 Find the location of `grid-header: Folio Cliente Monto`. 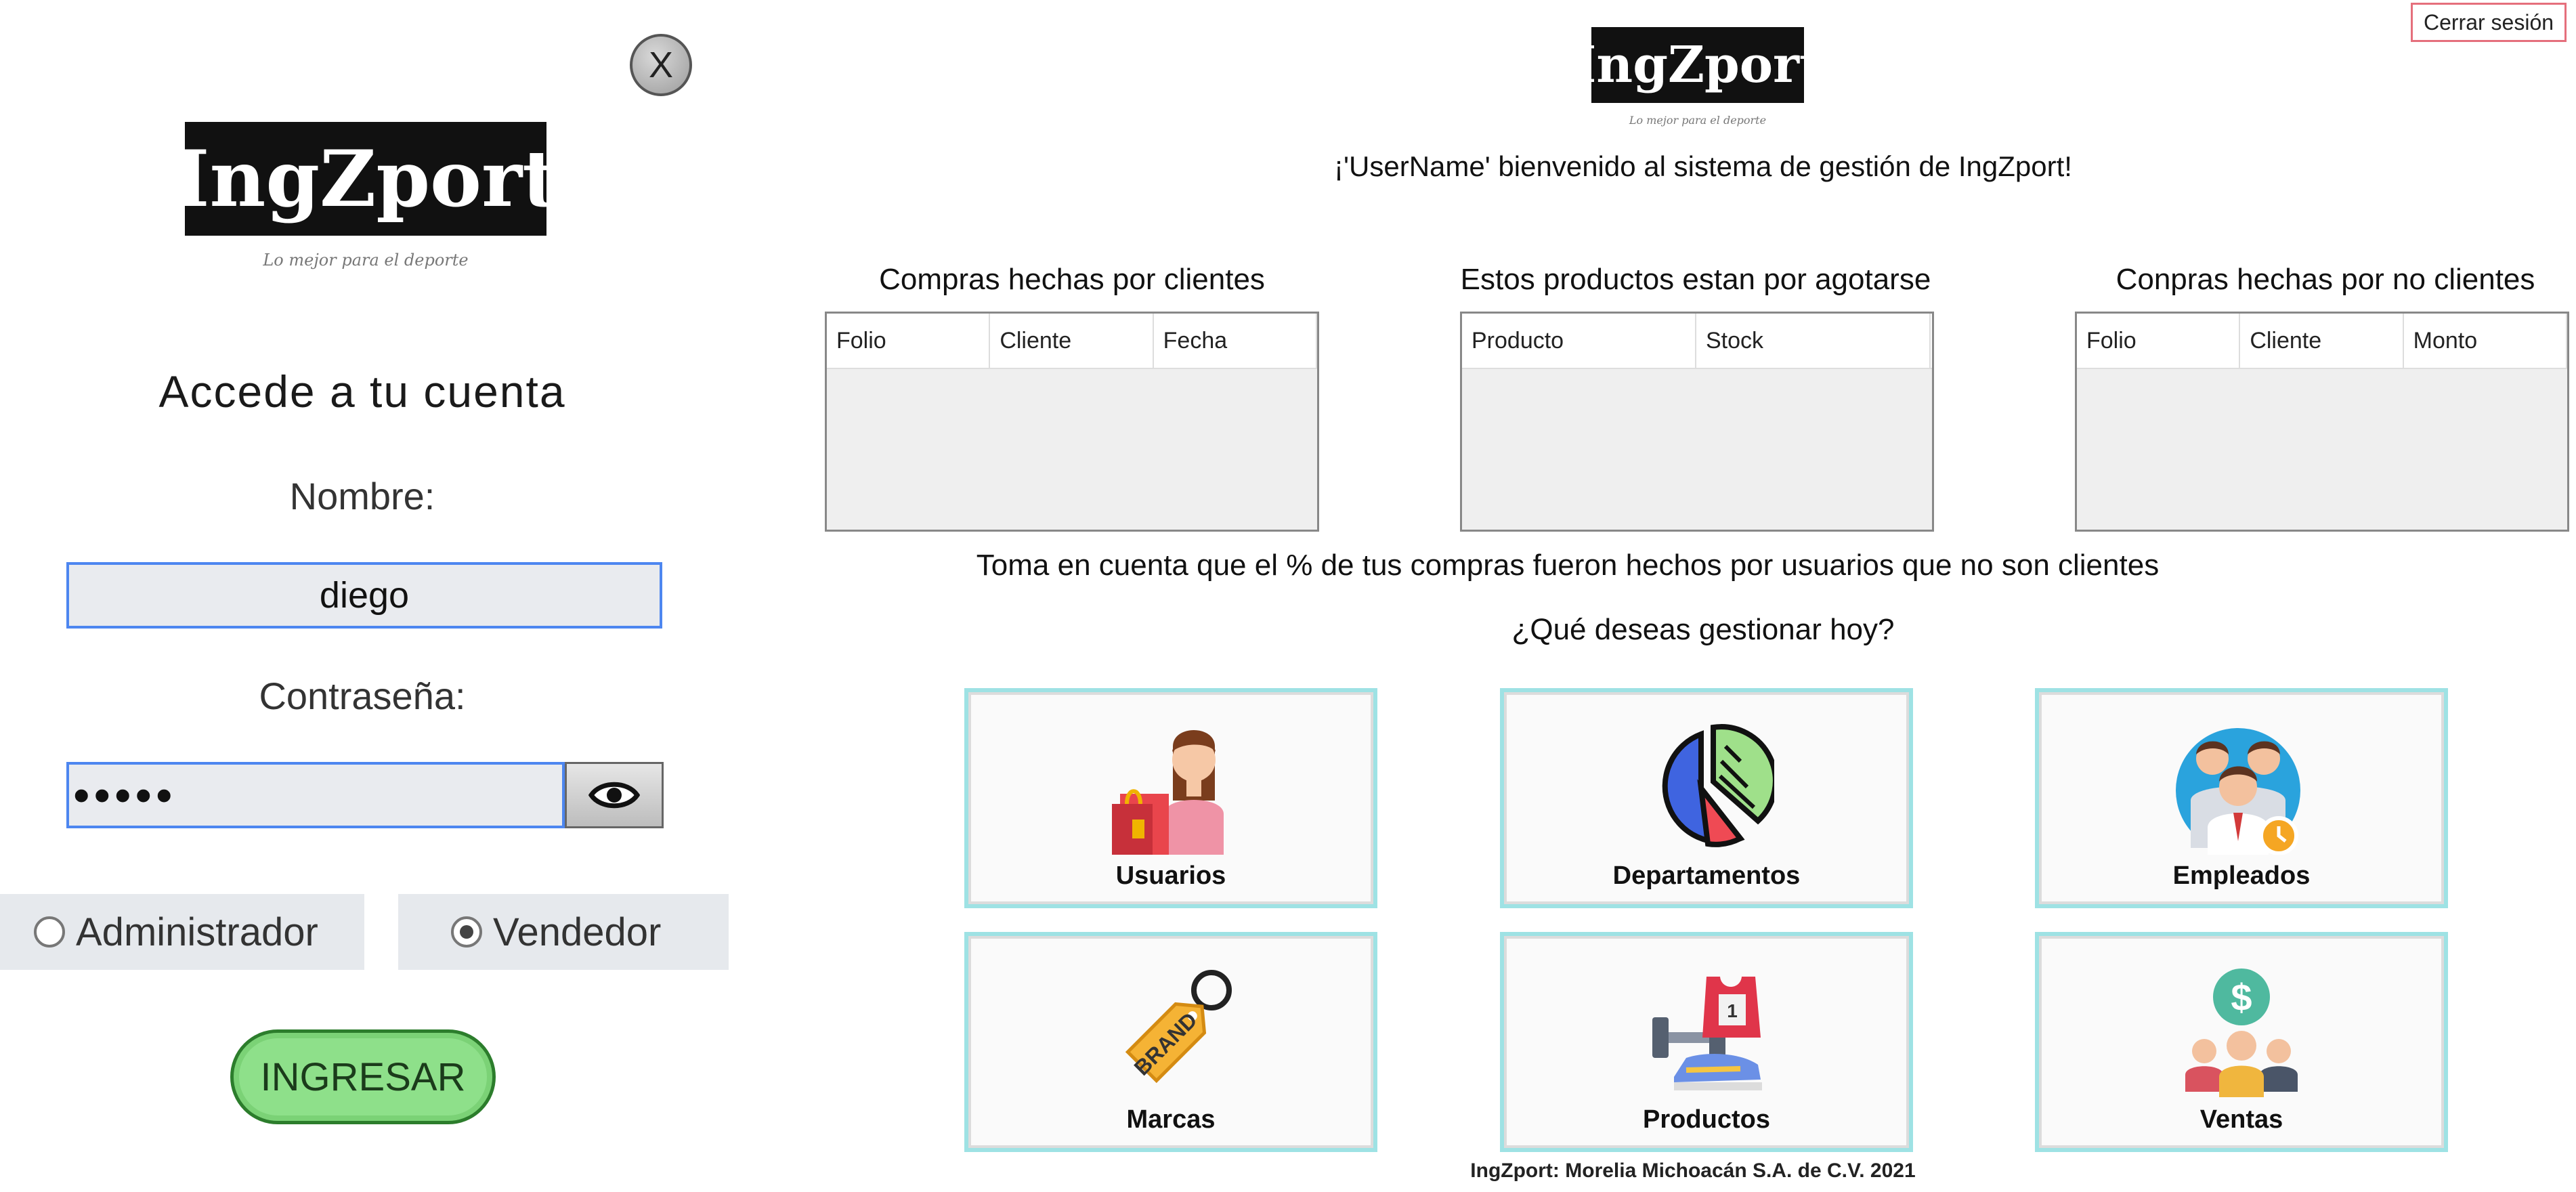

grid-header: Folio Cliente Monto is located at coordinates (2322, 341).